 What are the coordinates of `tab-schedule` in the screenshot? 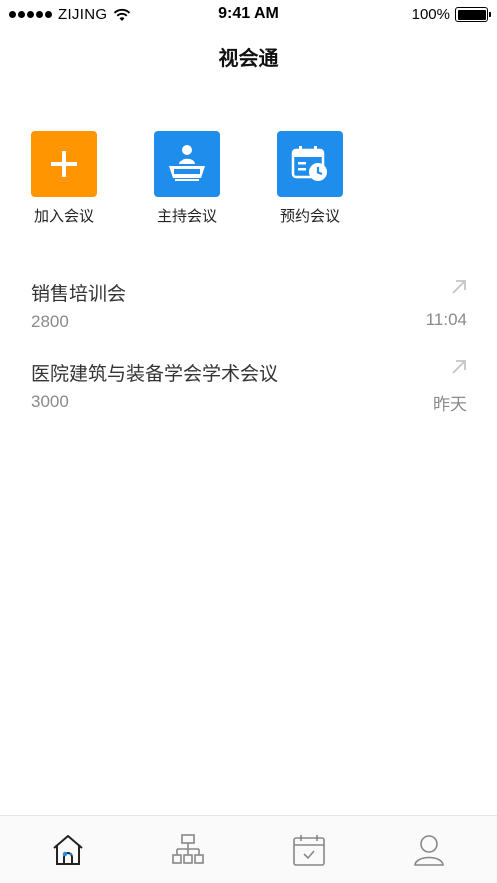 It's located at (309, 850).